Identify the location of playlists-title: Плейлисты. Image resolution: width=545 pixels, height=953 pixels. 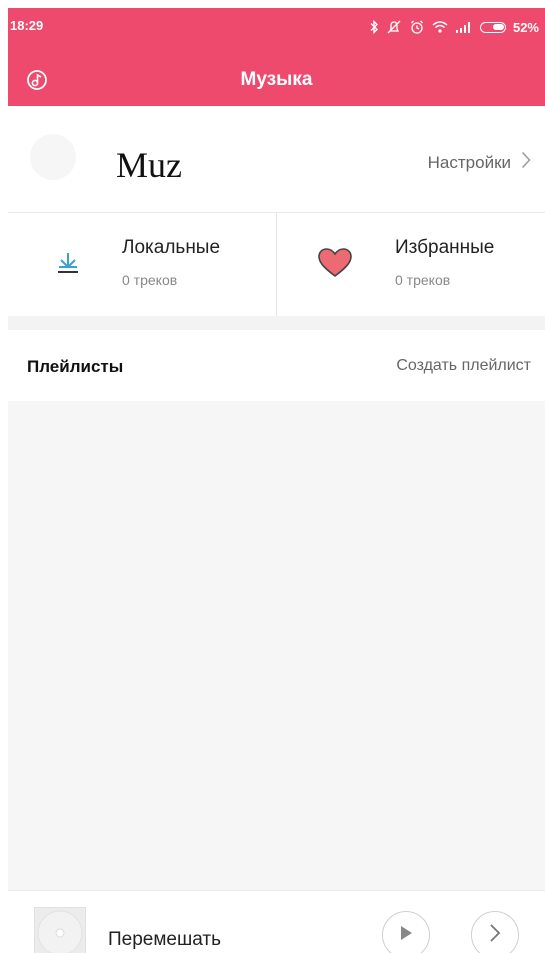
(75, 366).